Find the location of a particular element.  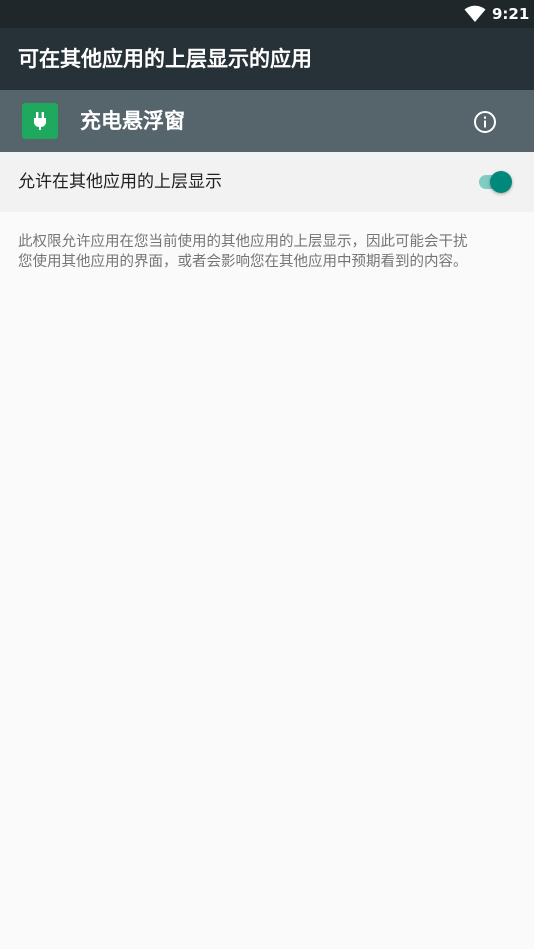

permission-label: 允许在其他应用的上层显示 is located at coordinates (120, 182).